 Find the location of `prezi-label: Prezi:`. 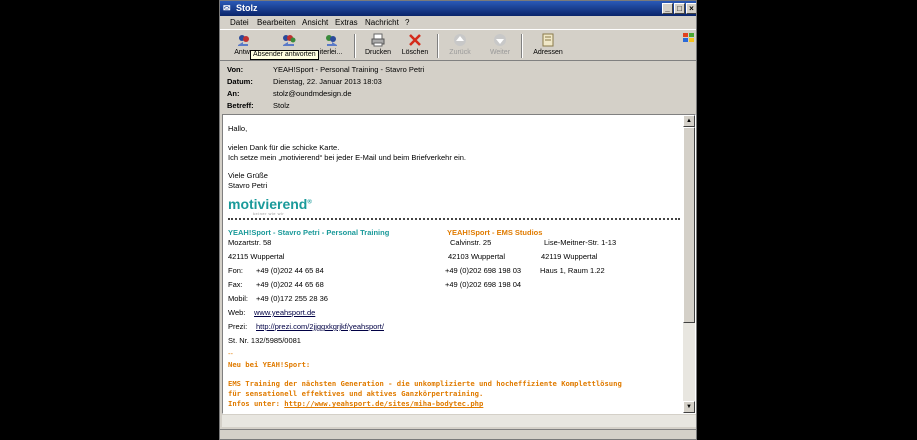

prezi-label: Prezi: is located at coordinates (238, 326).